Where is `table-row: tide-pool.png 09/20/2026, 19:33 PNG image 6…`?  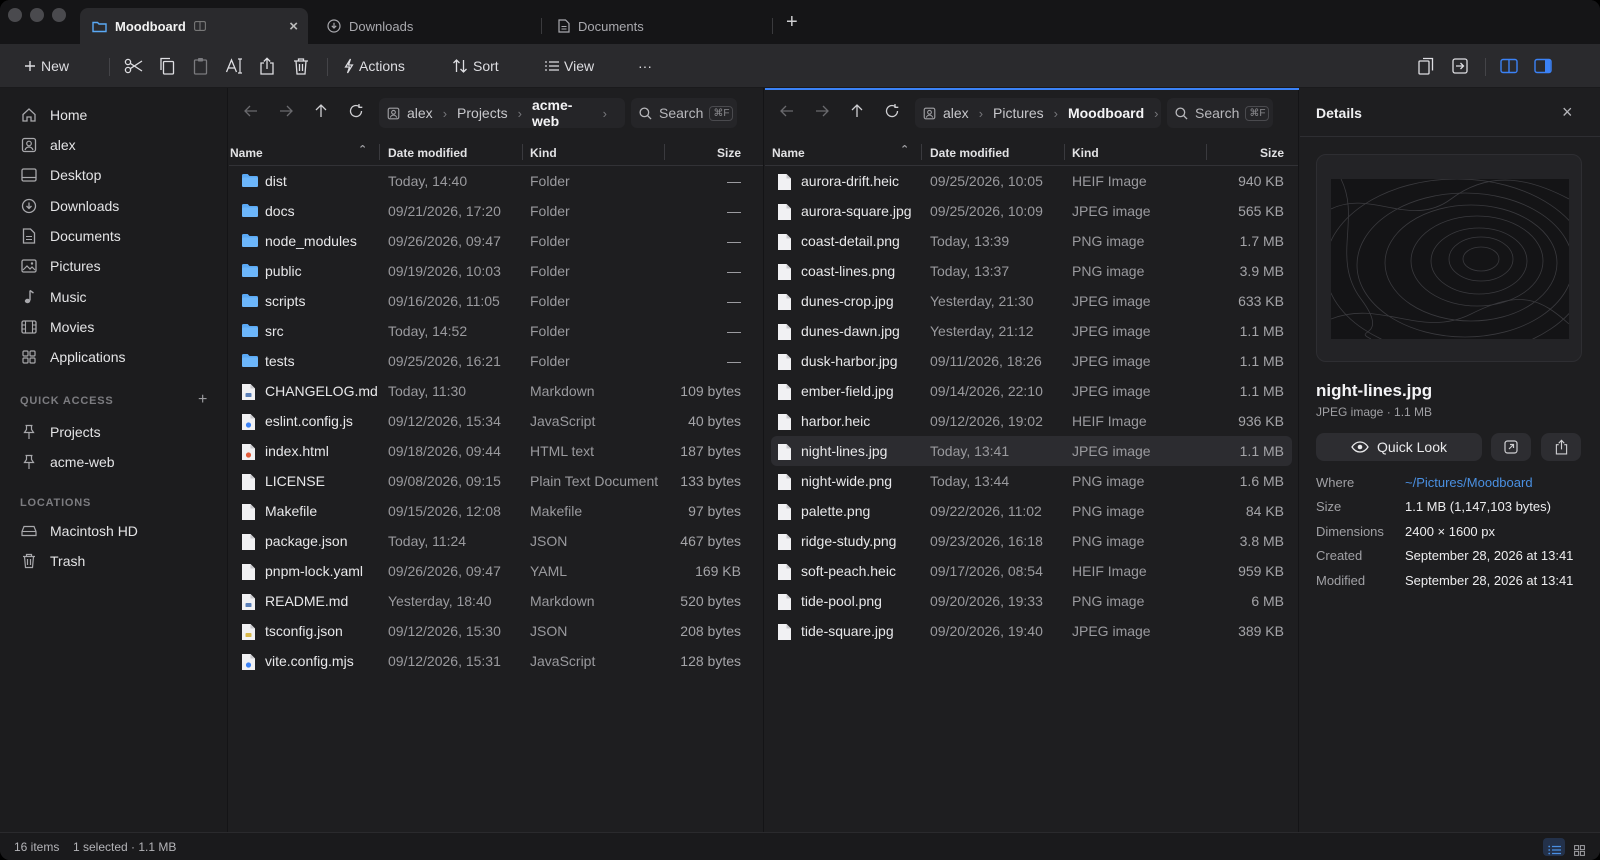
table-row: tide-pool.png 09/20/2026, 19:33 PNG image 6… is located at coordinates (1031, 601).